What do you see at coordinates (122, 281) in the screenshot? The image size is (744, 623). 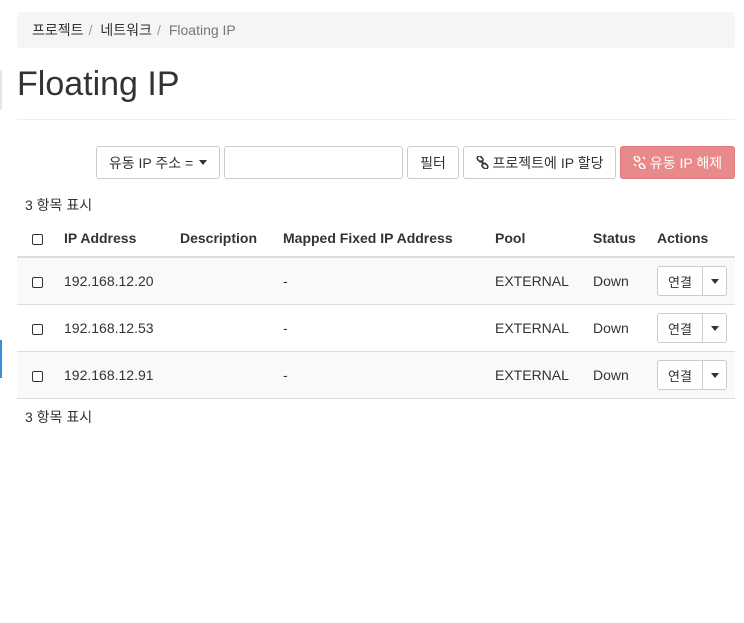 I see `ip-address-cell: 192.168.12.20` at bounding box center [122, 281].